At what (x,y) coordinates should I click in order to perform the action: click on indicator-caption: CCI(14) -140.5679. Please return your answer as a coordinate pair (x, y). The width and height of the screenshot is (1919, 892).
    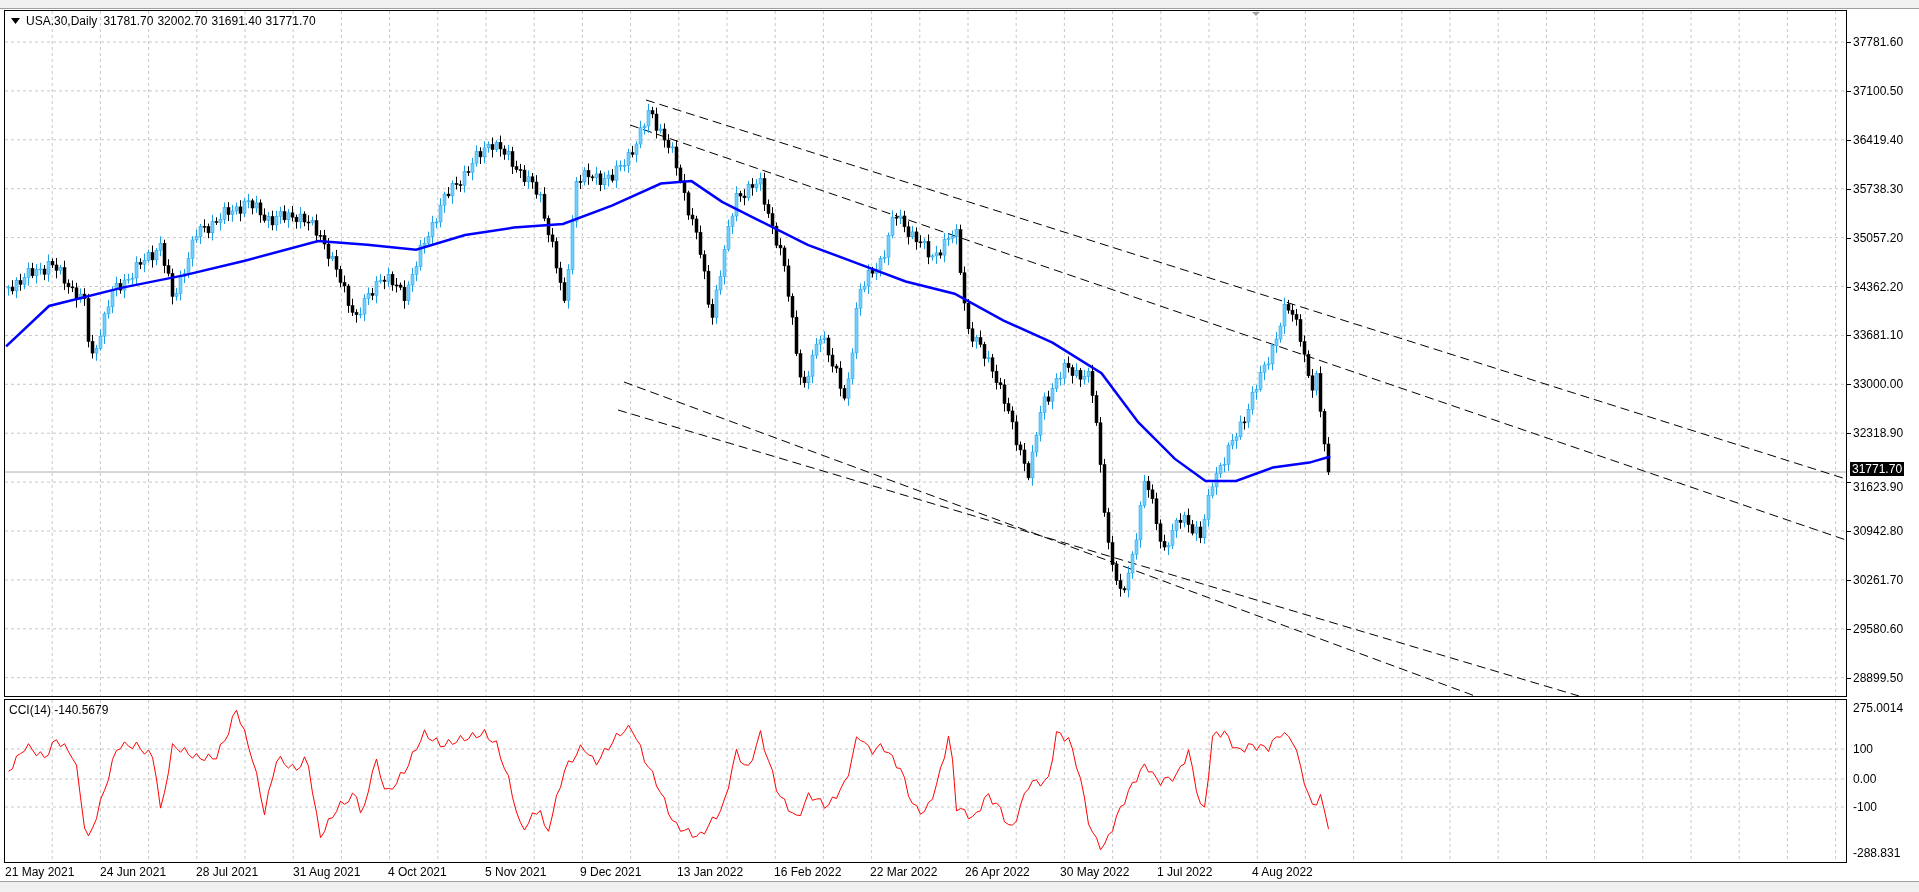
    Looking at the image, I should click on (59, 710).